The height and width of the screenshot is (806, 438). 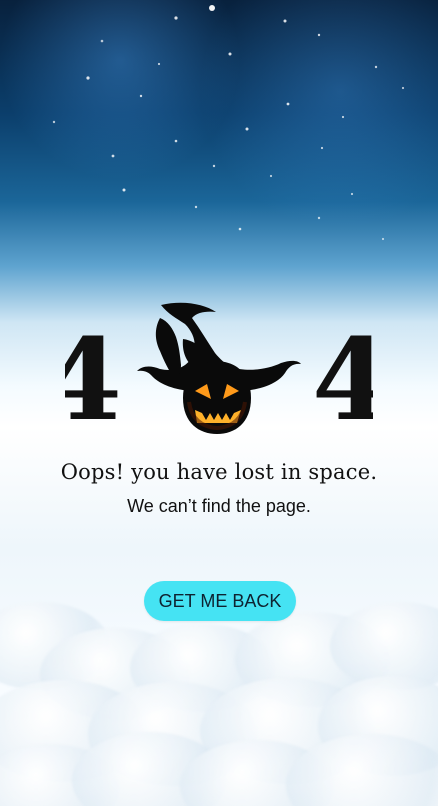 I want to click on witch-hat-pumpkin-icon, so click(x=219, y=368).